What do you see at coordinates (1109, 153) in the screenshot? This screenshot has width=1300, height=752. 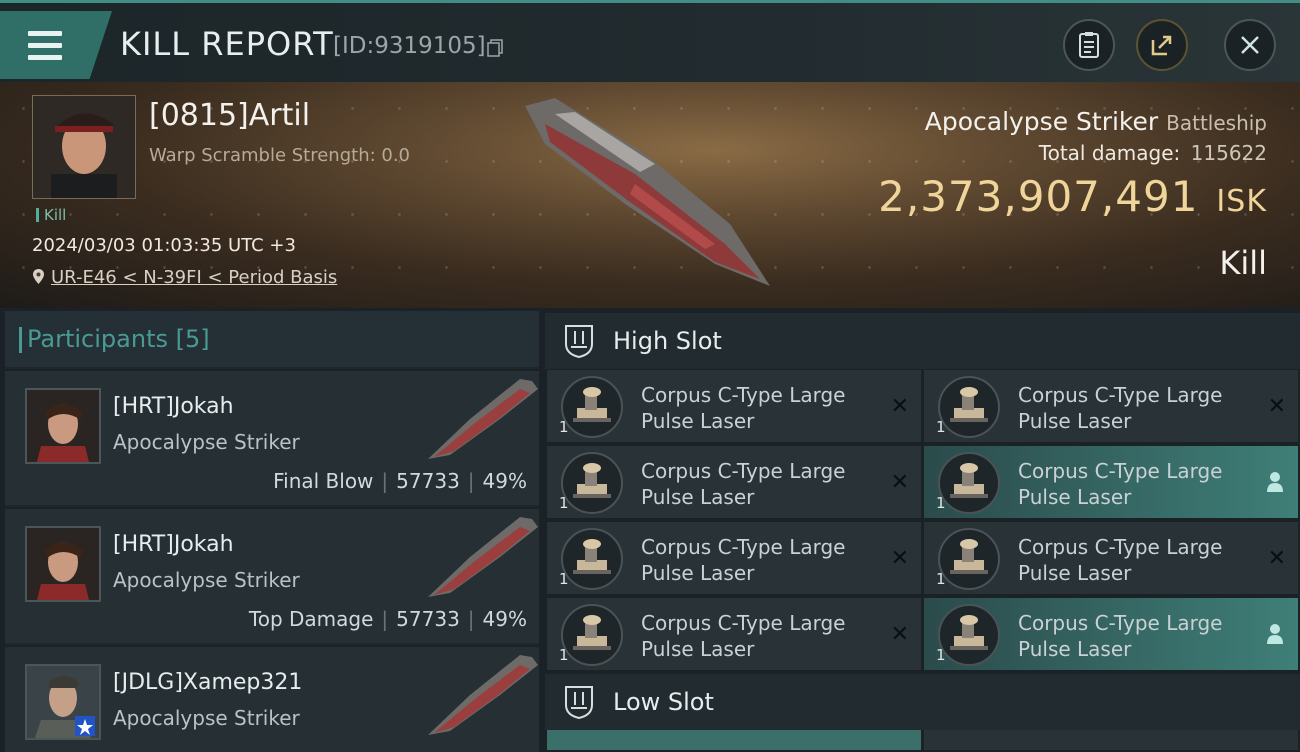 I see `total-damage-label: Total damage:` at bounding box center [1109, 153].